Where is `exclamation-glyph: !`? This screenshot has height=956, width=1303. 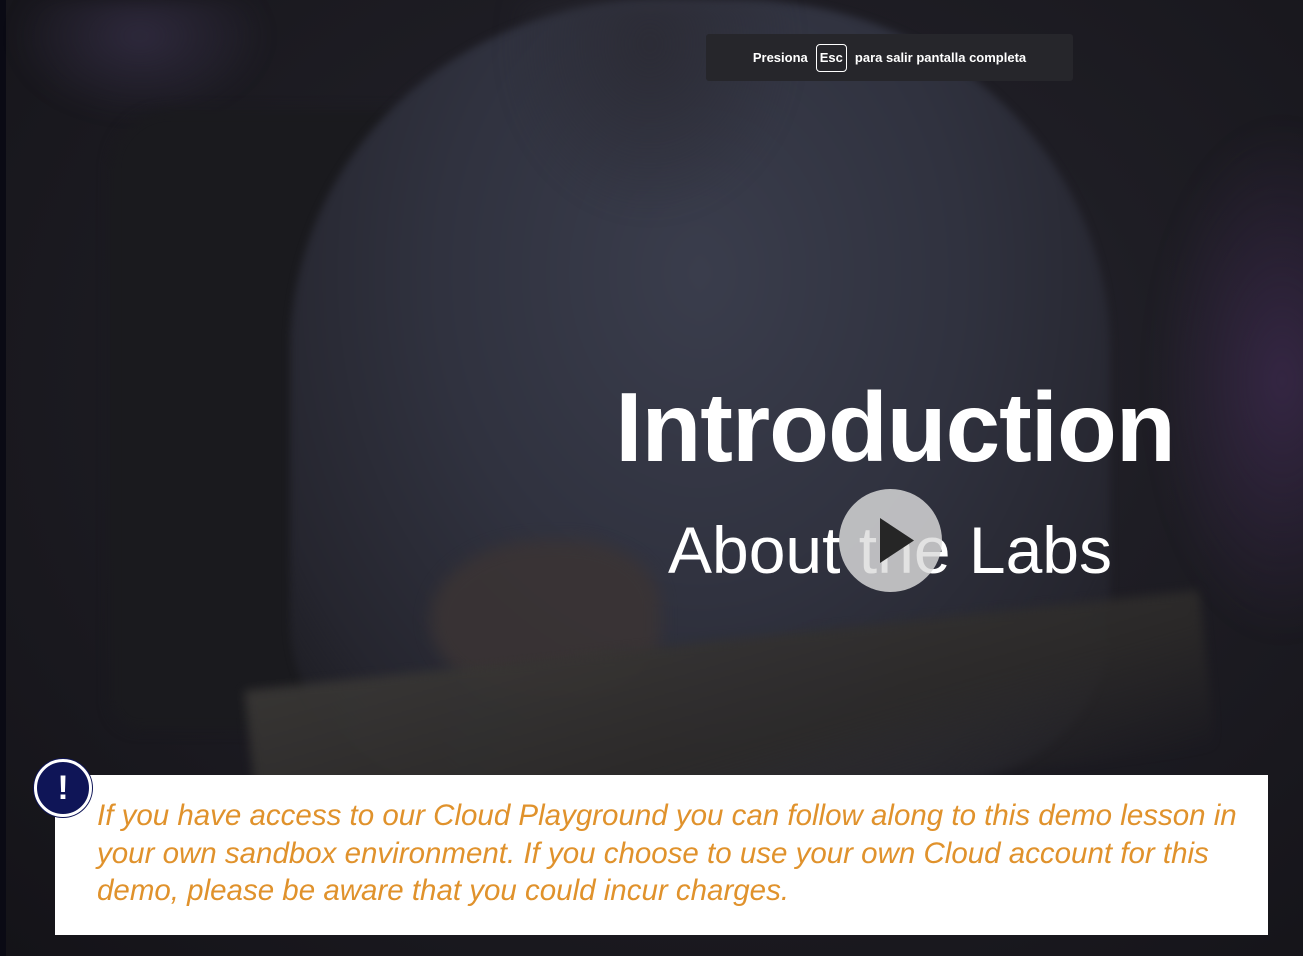
exclamation-glyph: ! is located at coordinates (63, 788).